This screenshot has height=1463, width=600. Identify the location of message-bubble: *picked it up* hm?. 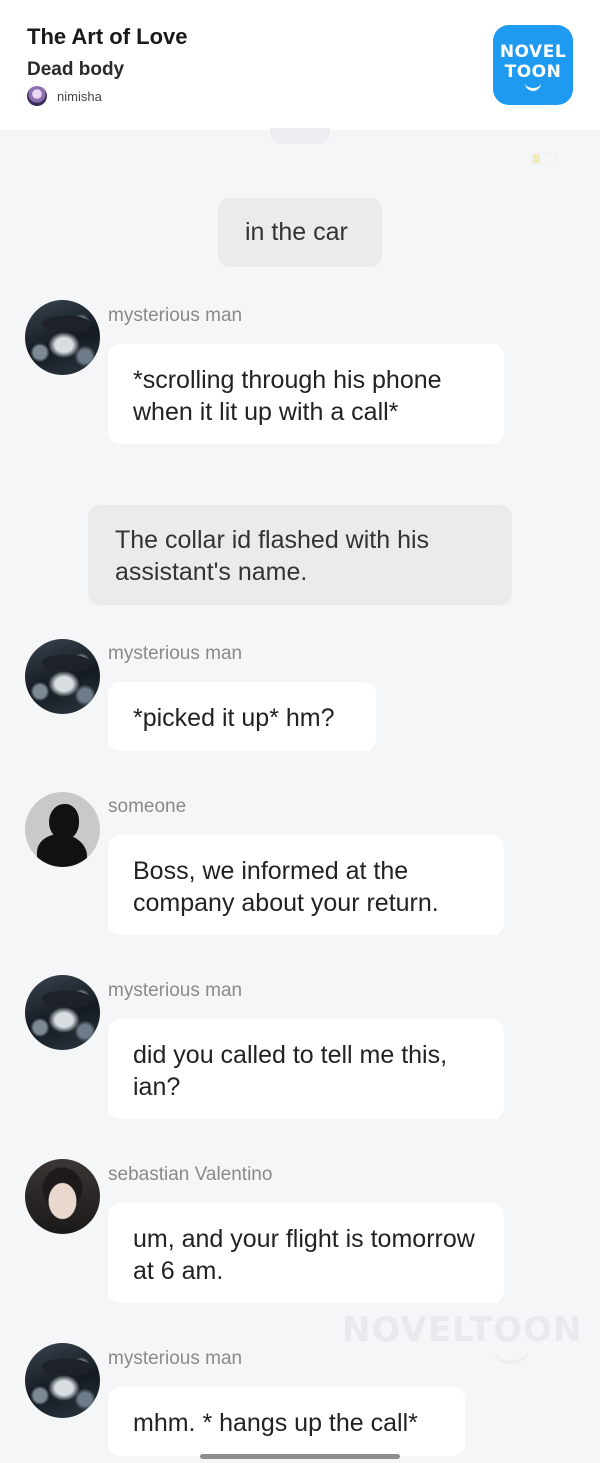
(242, 716).